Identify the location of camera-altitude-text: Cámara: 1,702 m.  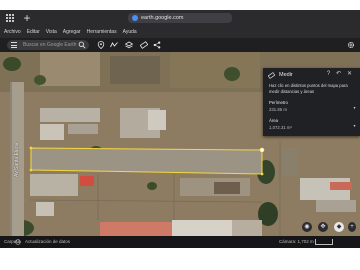
(296, 241).